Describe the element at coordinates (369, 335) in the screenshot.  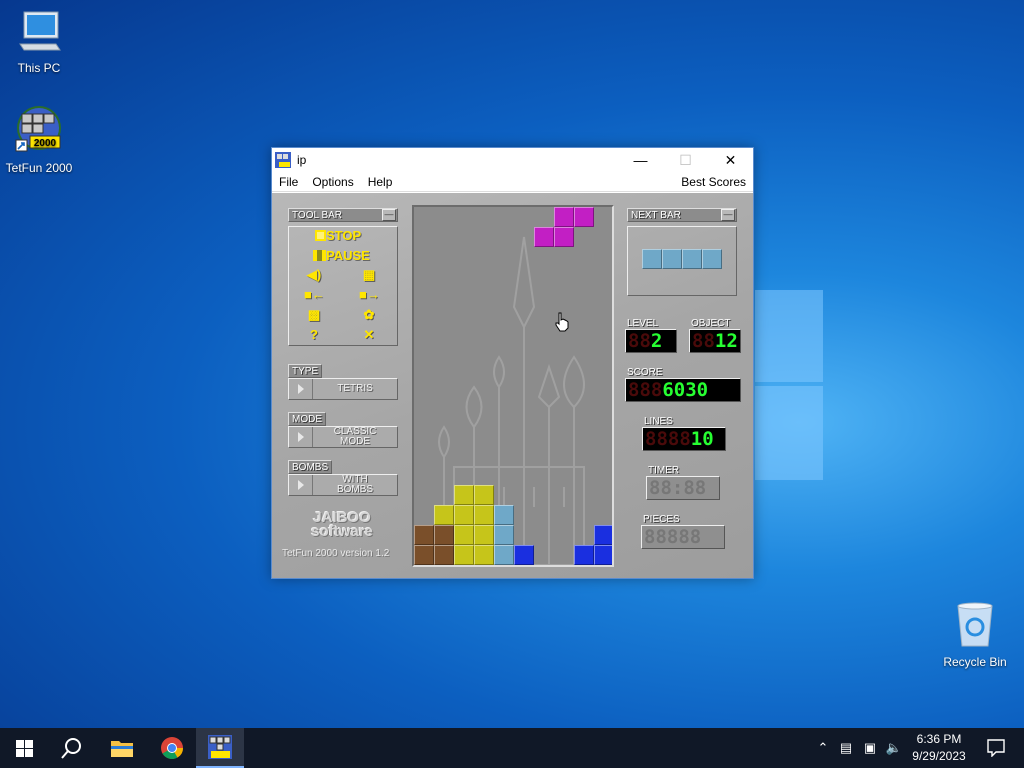
I see `exit-icon: ✕` at that location.